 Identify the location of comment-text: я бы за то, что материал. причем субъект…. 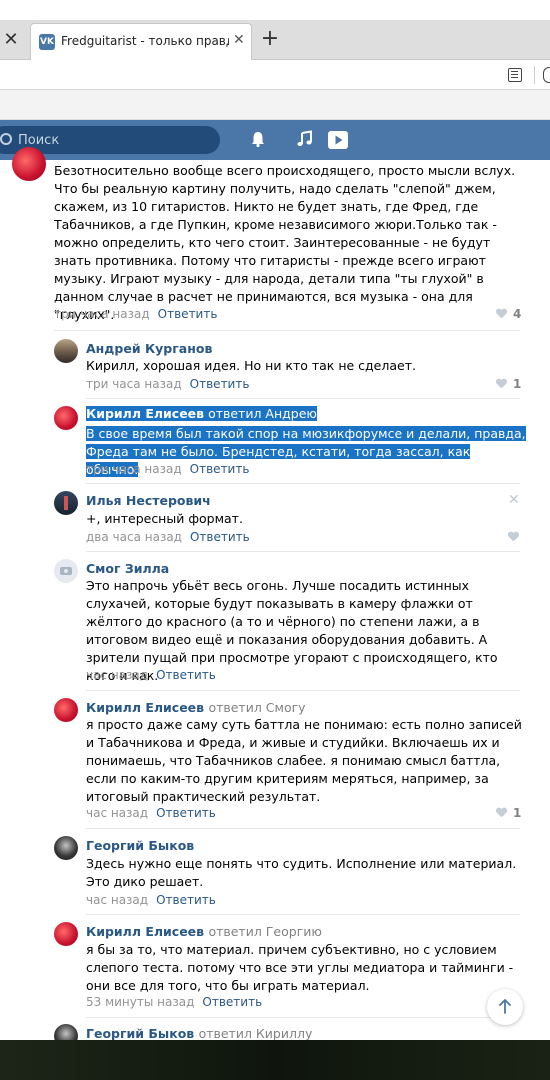
(300, 967).